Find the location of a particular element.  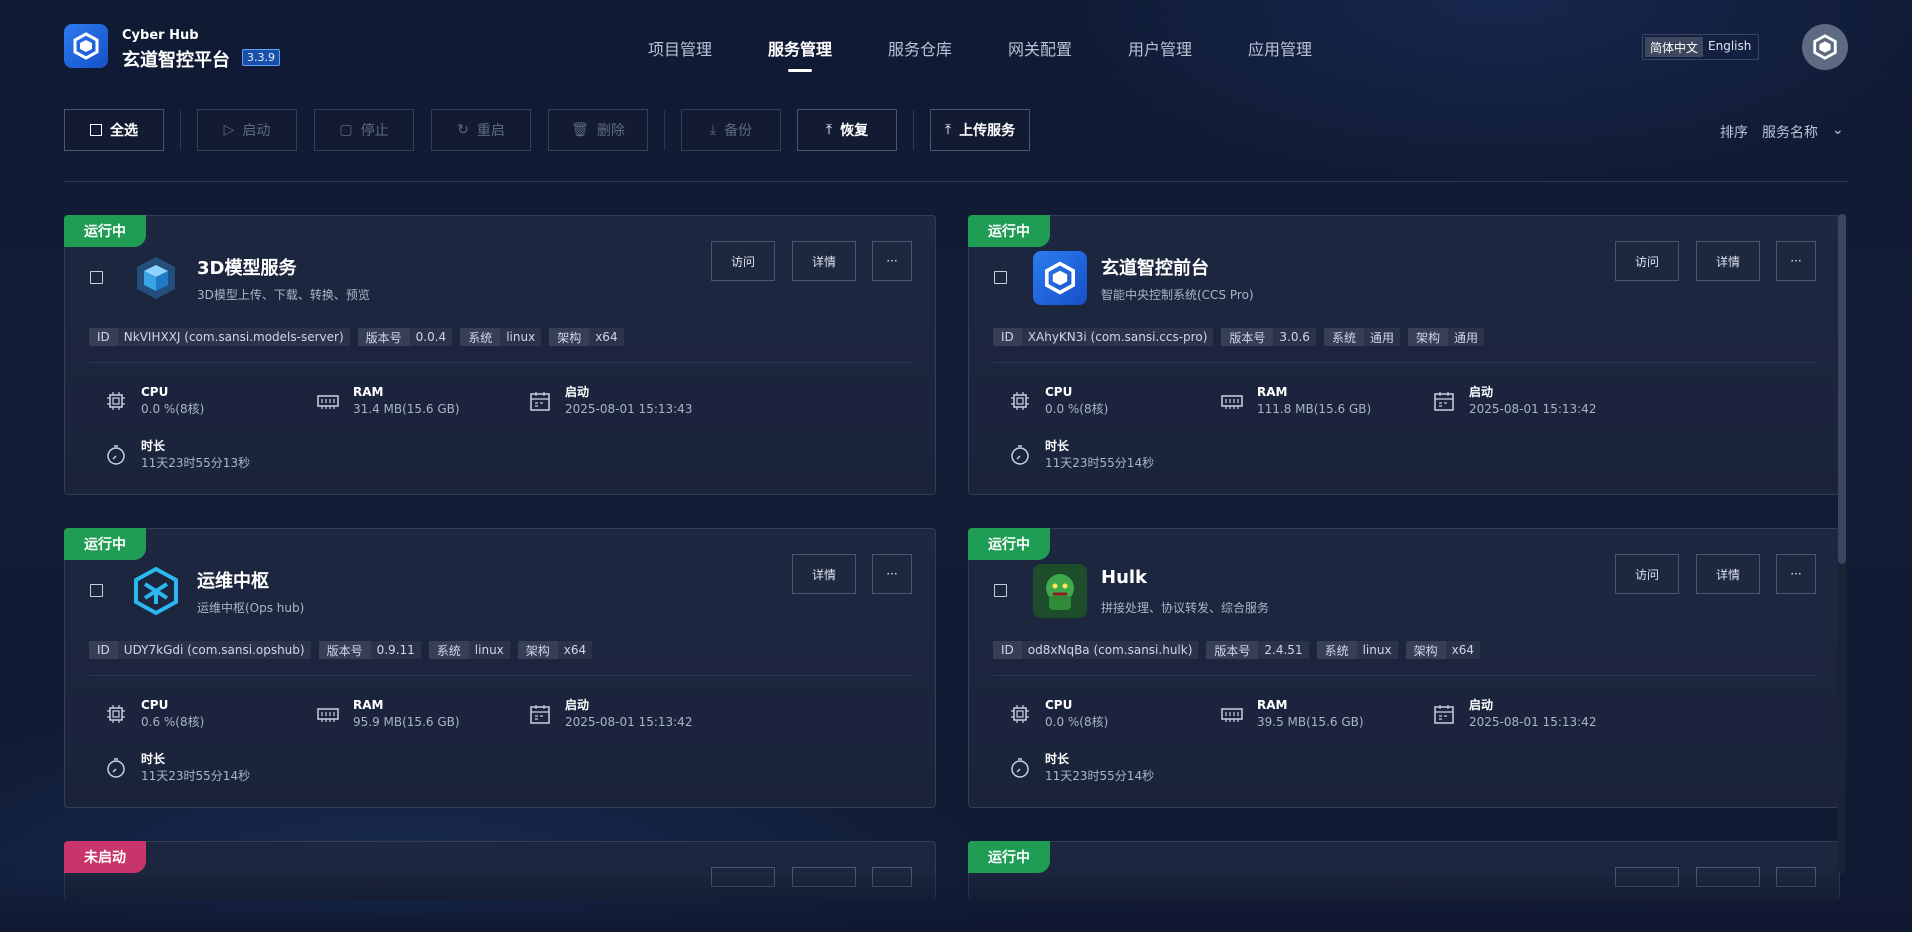

service-description: 智能中央控制系统(CCS Pro) is located at coordinates (1177, 295).